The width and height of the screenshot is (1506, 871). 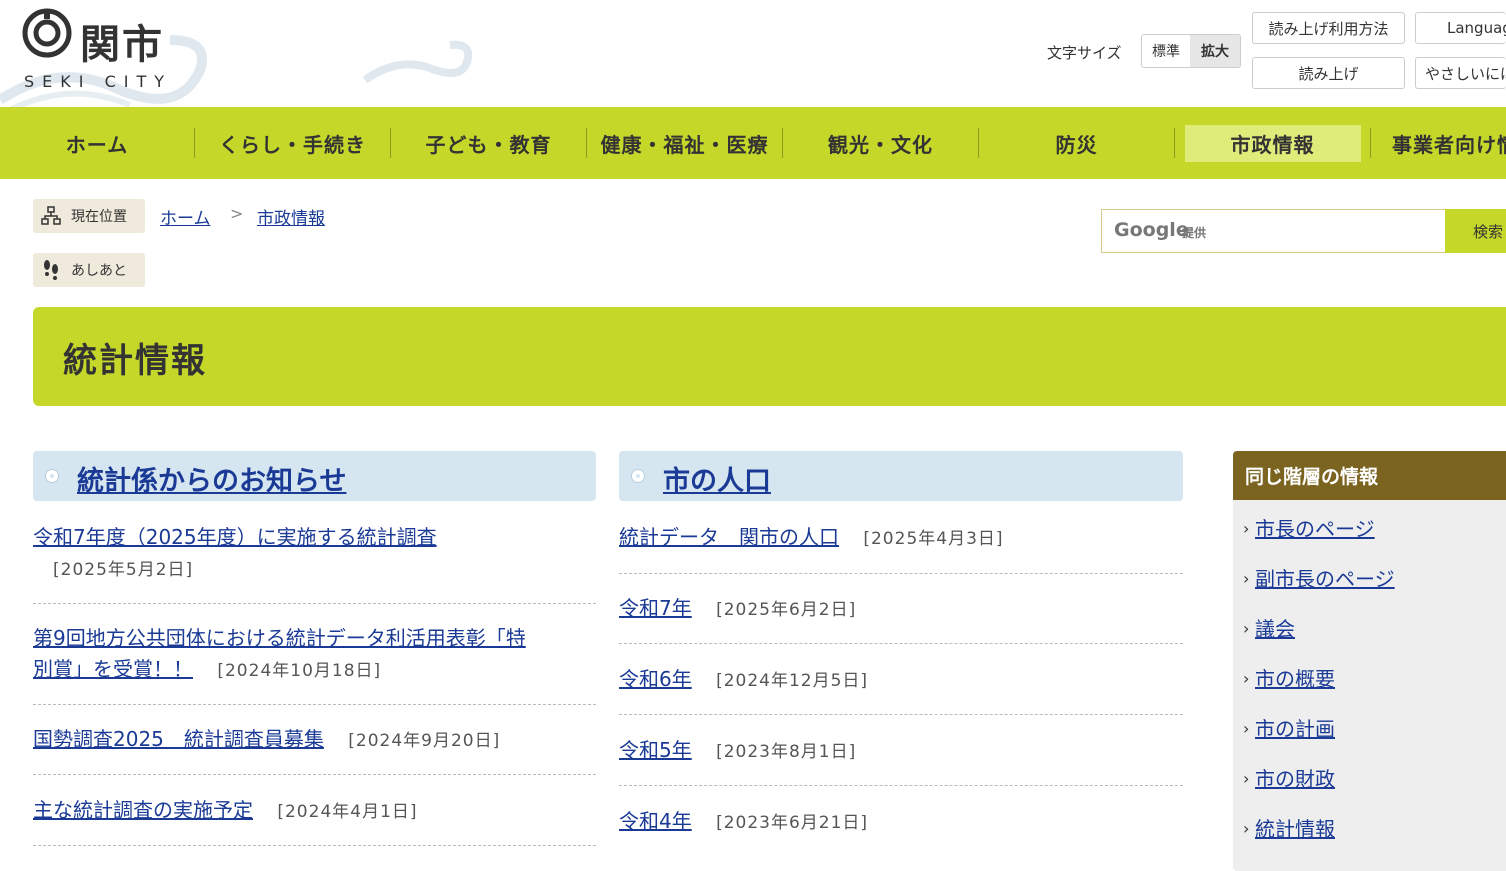 I want to click on page-title-bar: 統計情報, so click(x=769, y=356).